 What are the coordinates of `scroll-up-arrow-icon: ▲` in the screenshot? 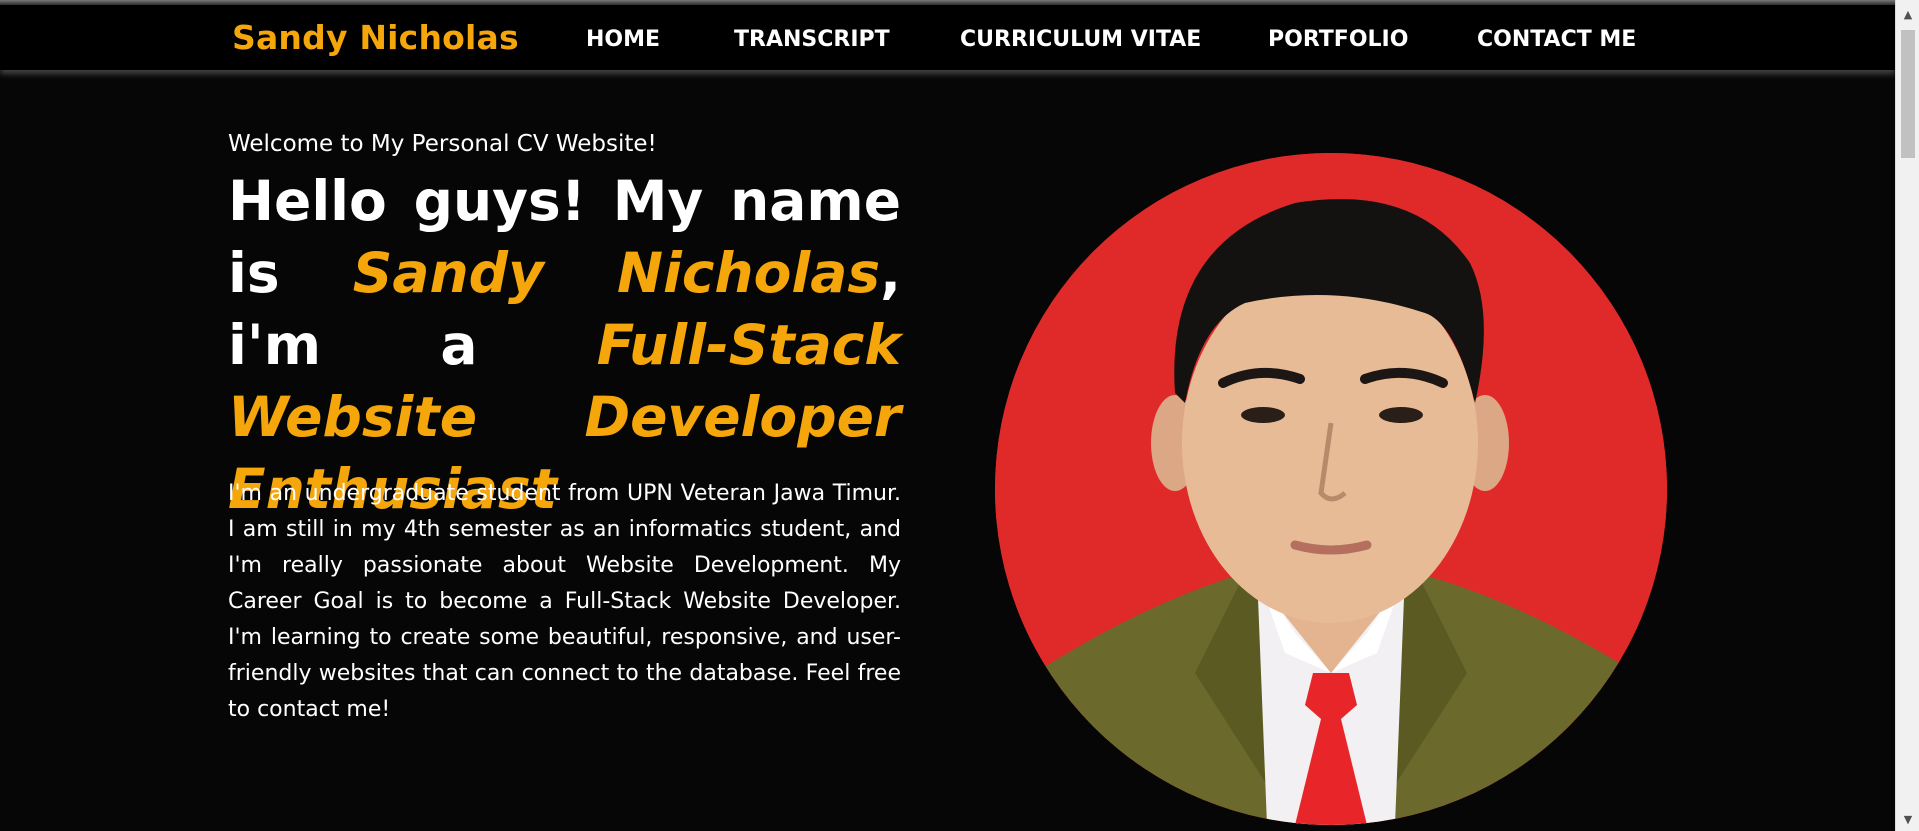 It's located at (1907, 15).